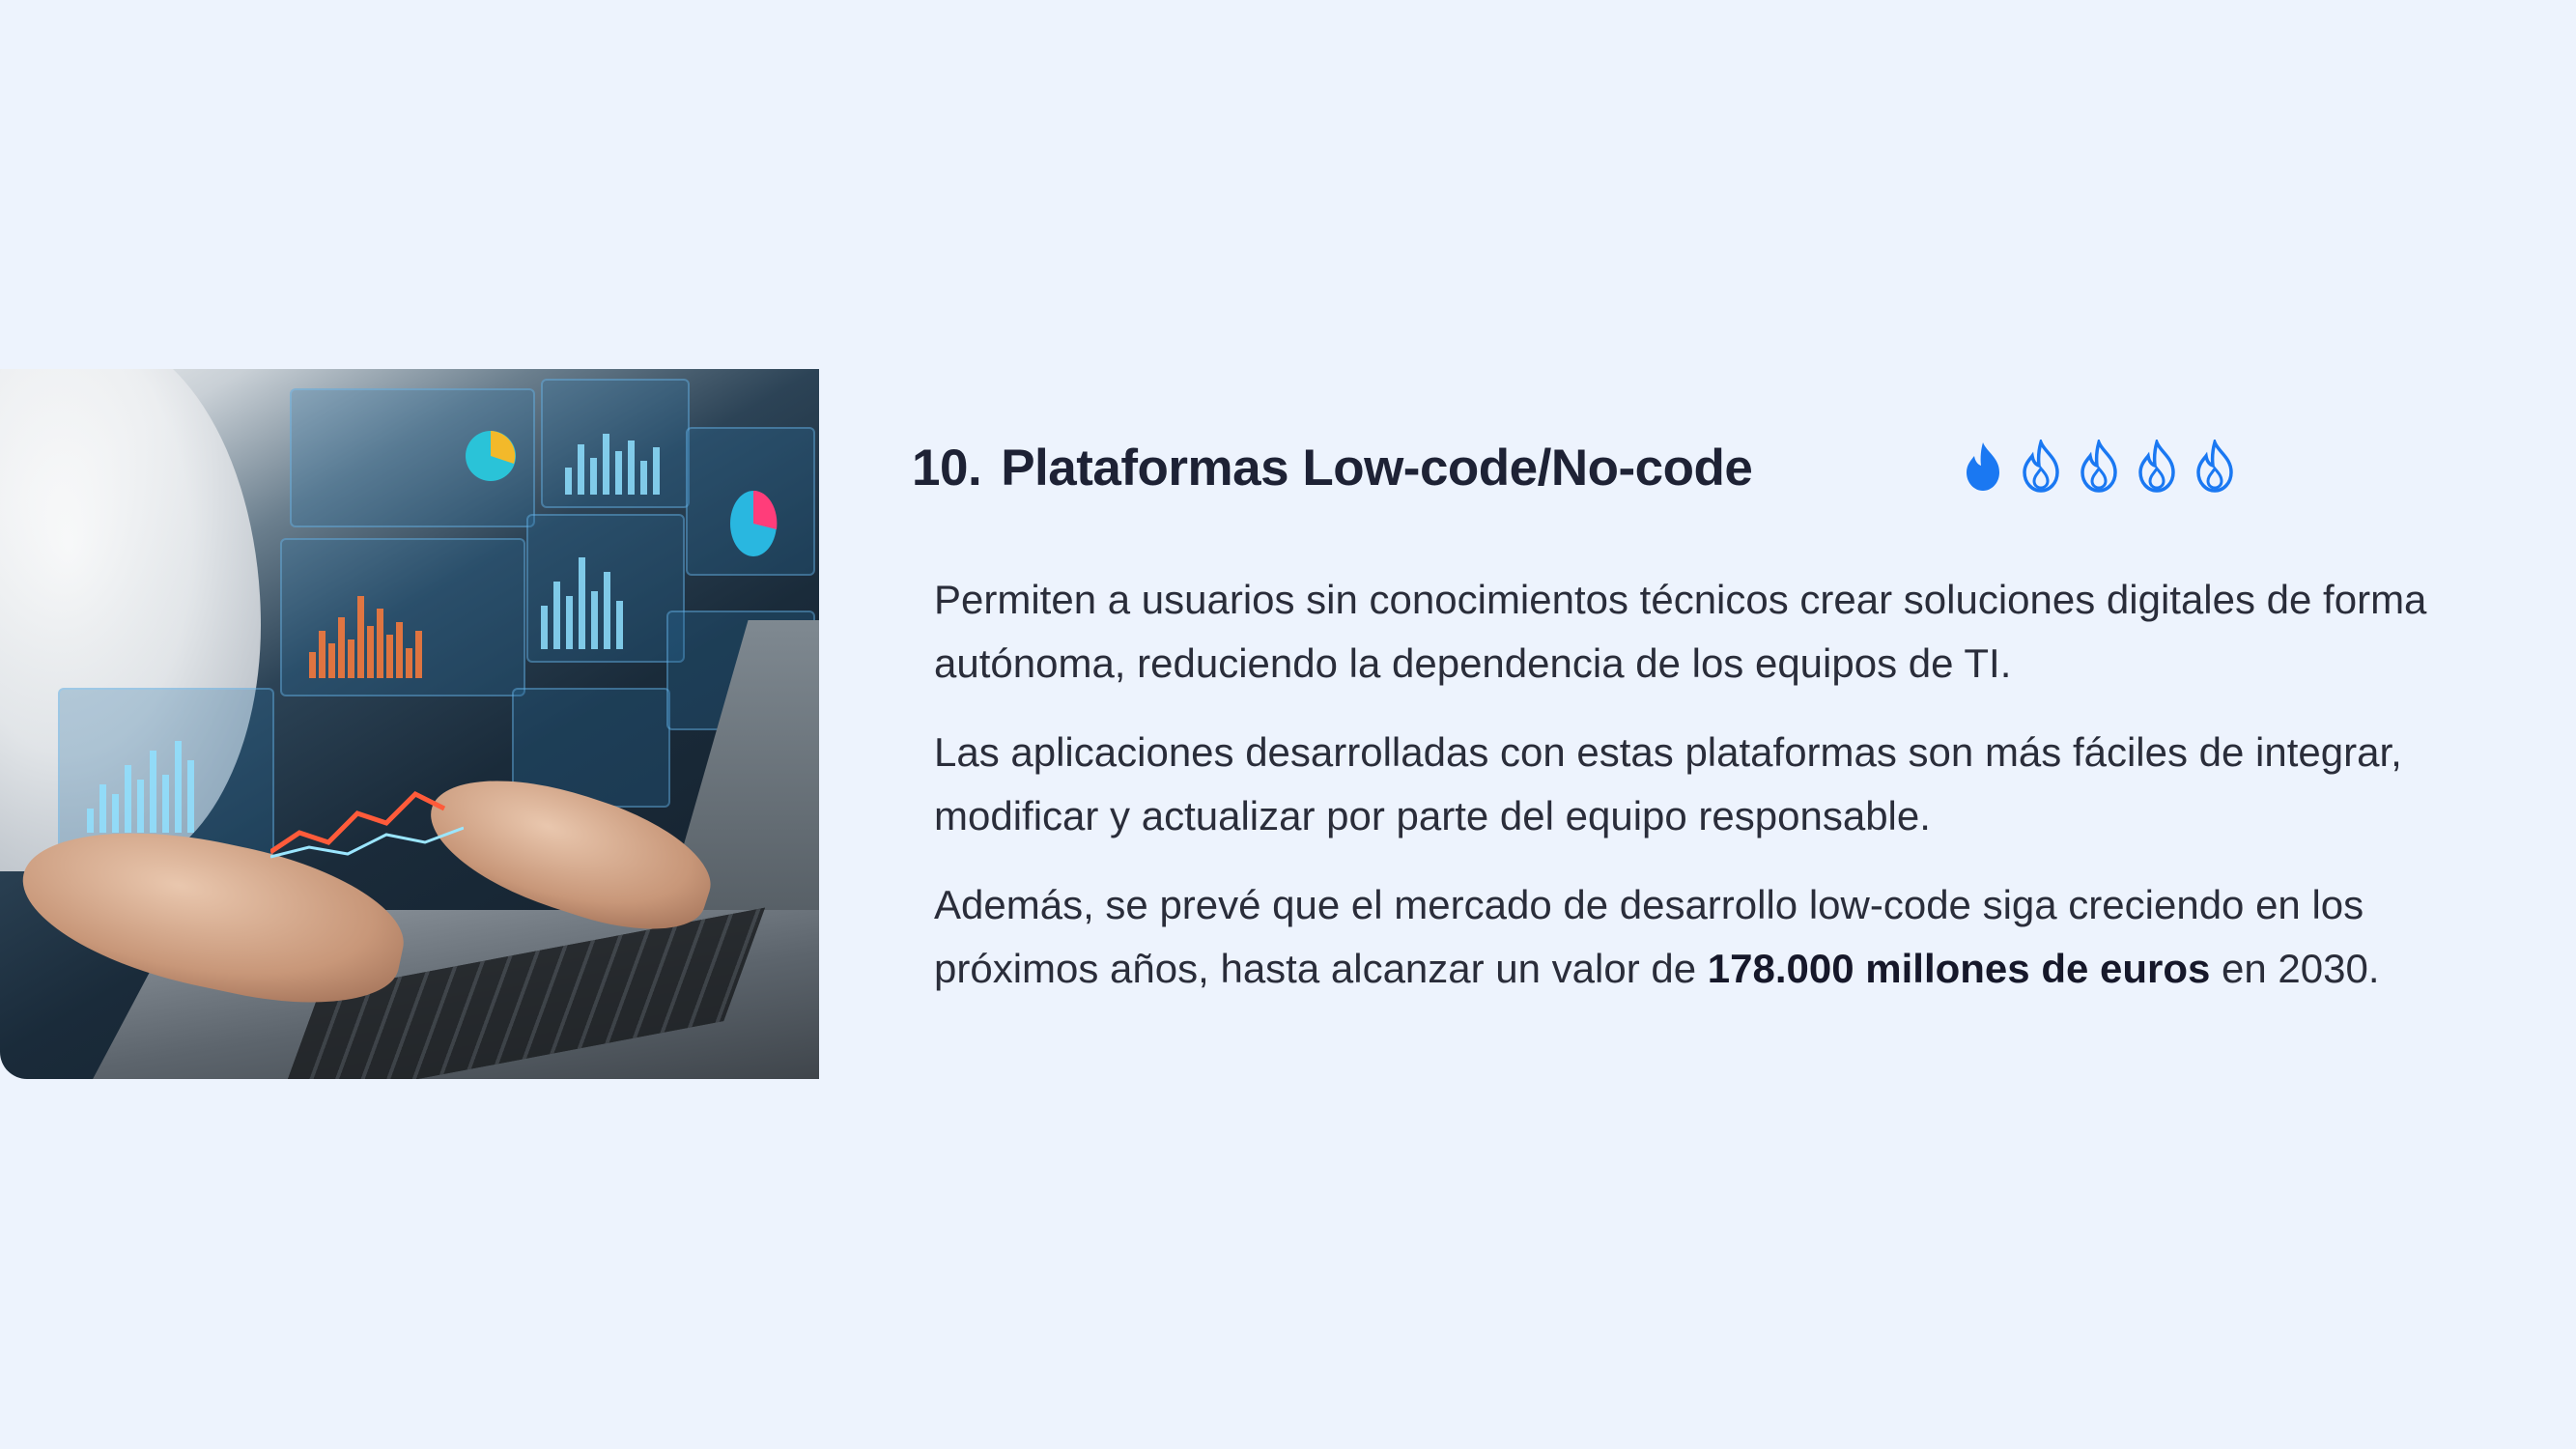 This screenshot has height=1449, width=2576. I want to click on holo-line-chart, so click(367, 824).